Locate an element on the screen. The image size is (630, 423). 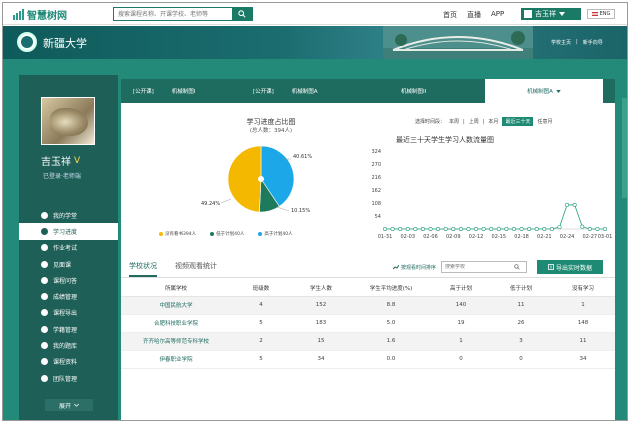
sidebar-item-label: 作业考试 is located at coordinates (65, 249).